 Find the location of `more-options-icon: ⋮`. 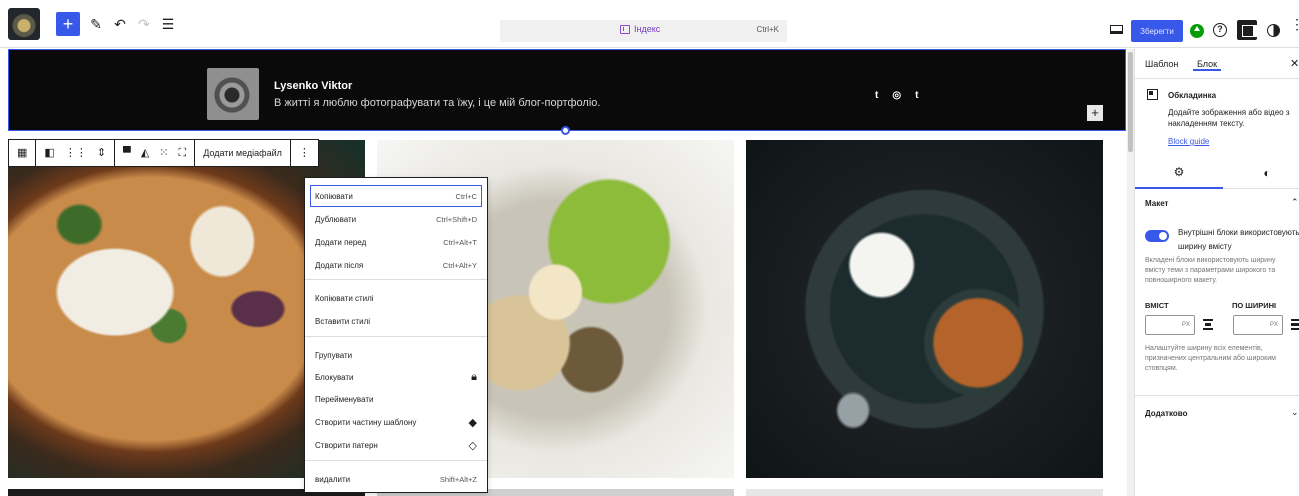

more-options-icon: ⋮ is located at coordinates (1294, 24).